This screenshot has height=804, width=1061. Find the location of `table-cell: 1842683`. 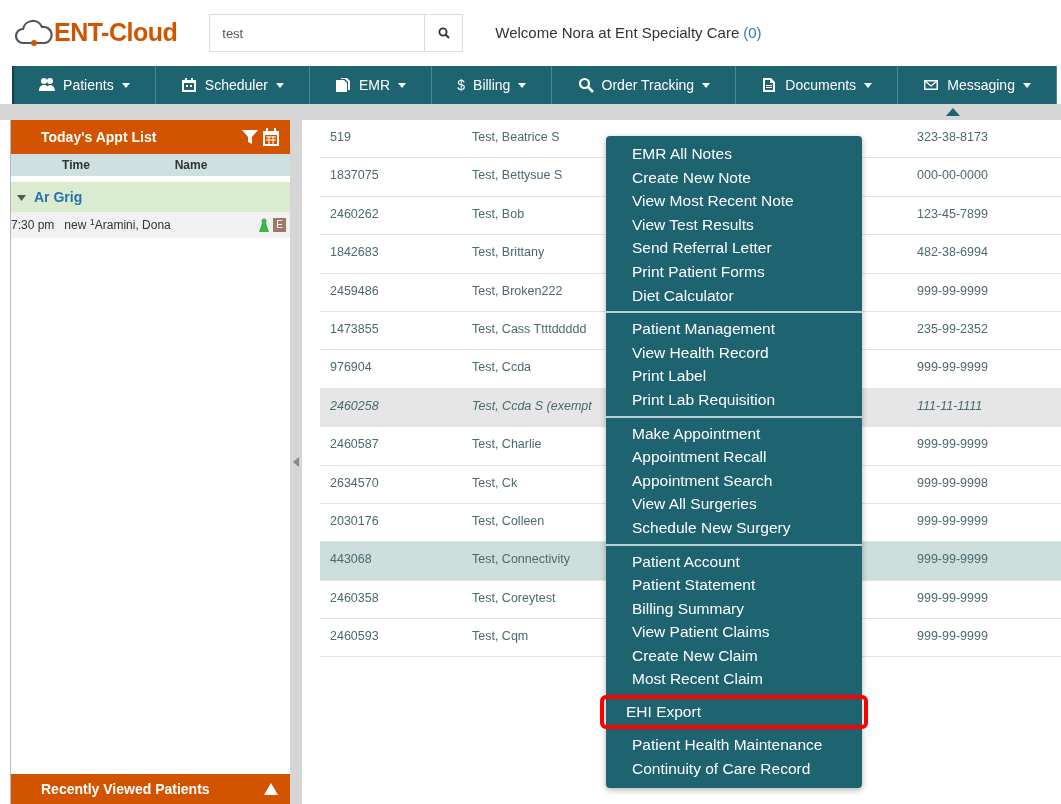

table-cell: 1842683 is located at coordinates (354, 252).